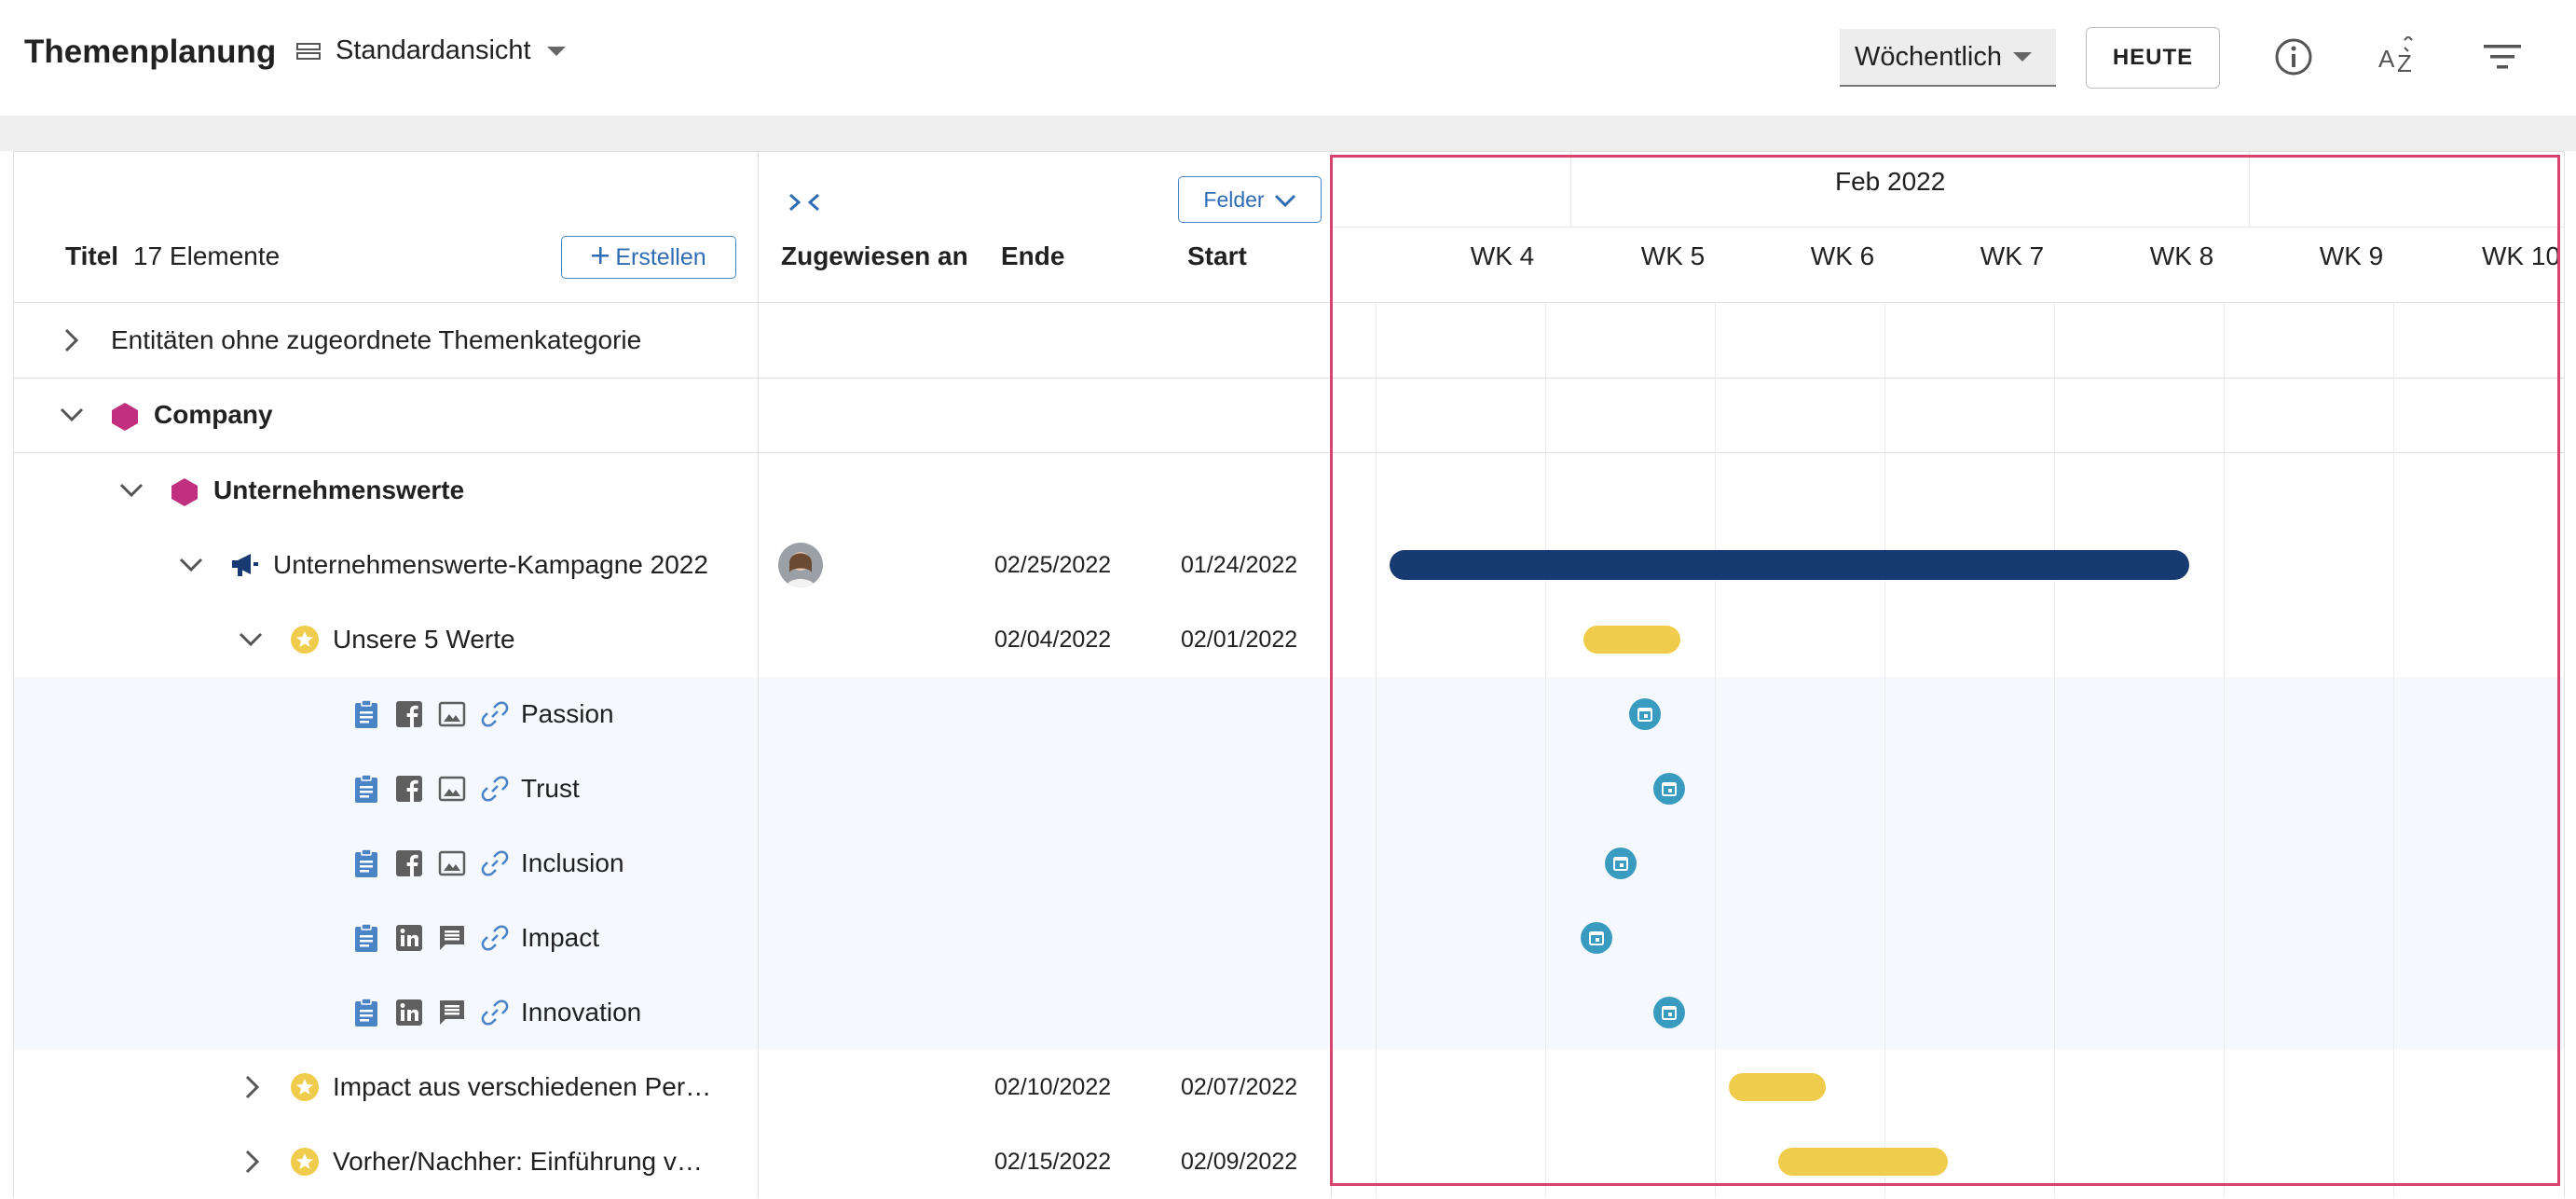  What do you see at coordinates (1239, 640) in the screenshot?
I see `start-date: 02/01/2022` at bounding box center [1239, 640].